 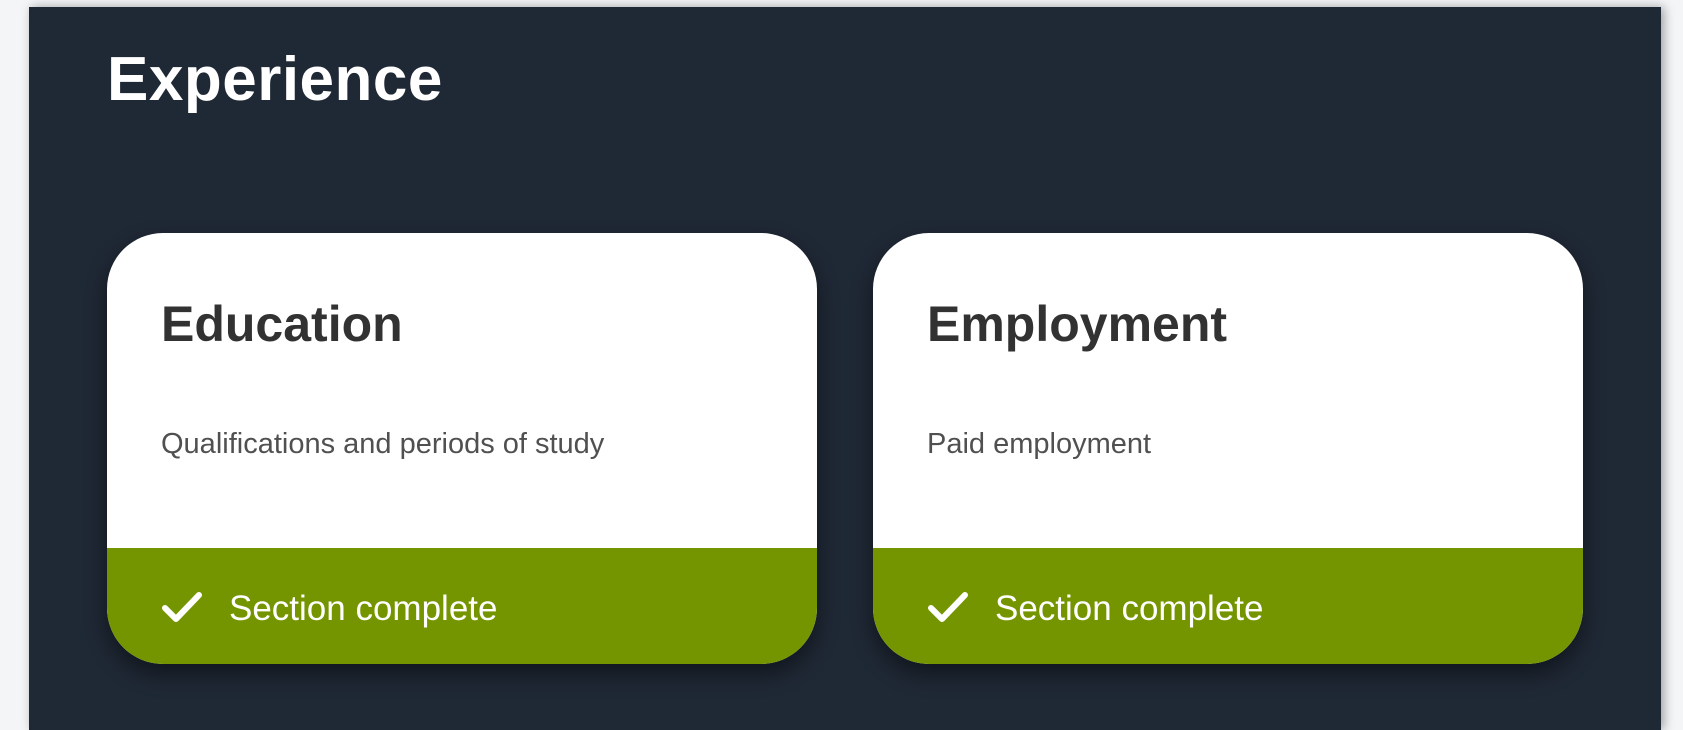 What do you see at coordinates (1077, 324) in the screenshot?
I see `card-title: Employment` at bounding box center [1077, 324].